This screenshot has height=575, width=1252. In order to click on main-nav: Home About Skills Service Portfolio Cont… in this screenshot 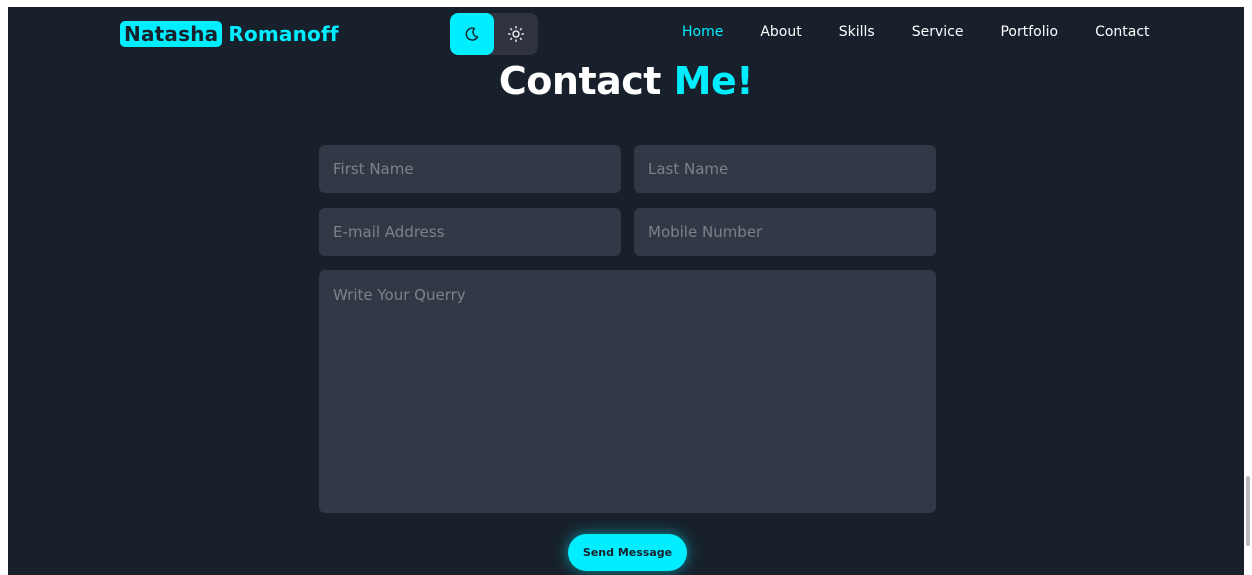, I will do `click(934, 34)`.